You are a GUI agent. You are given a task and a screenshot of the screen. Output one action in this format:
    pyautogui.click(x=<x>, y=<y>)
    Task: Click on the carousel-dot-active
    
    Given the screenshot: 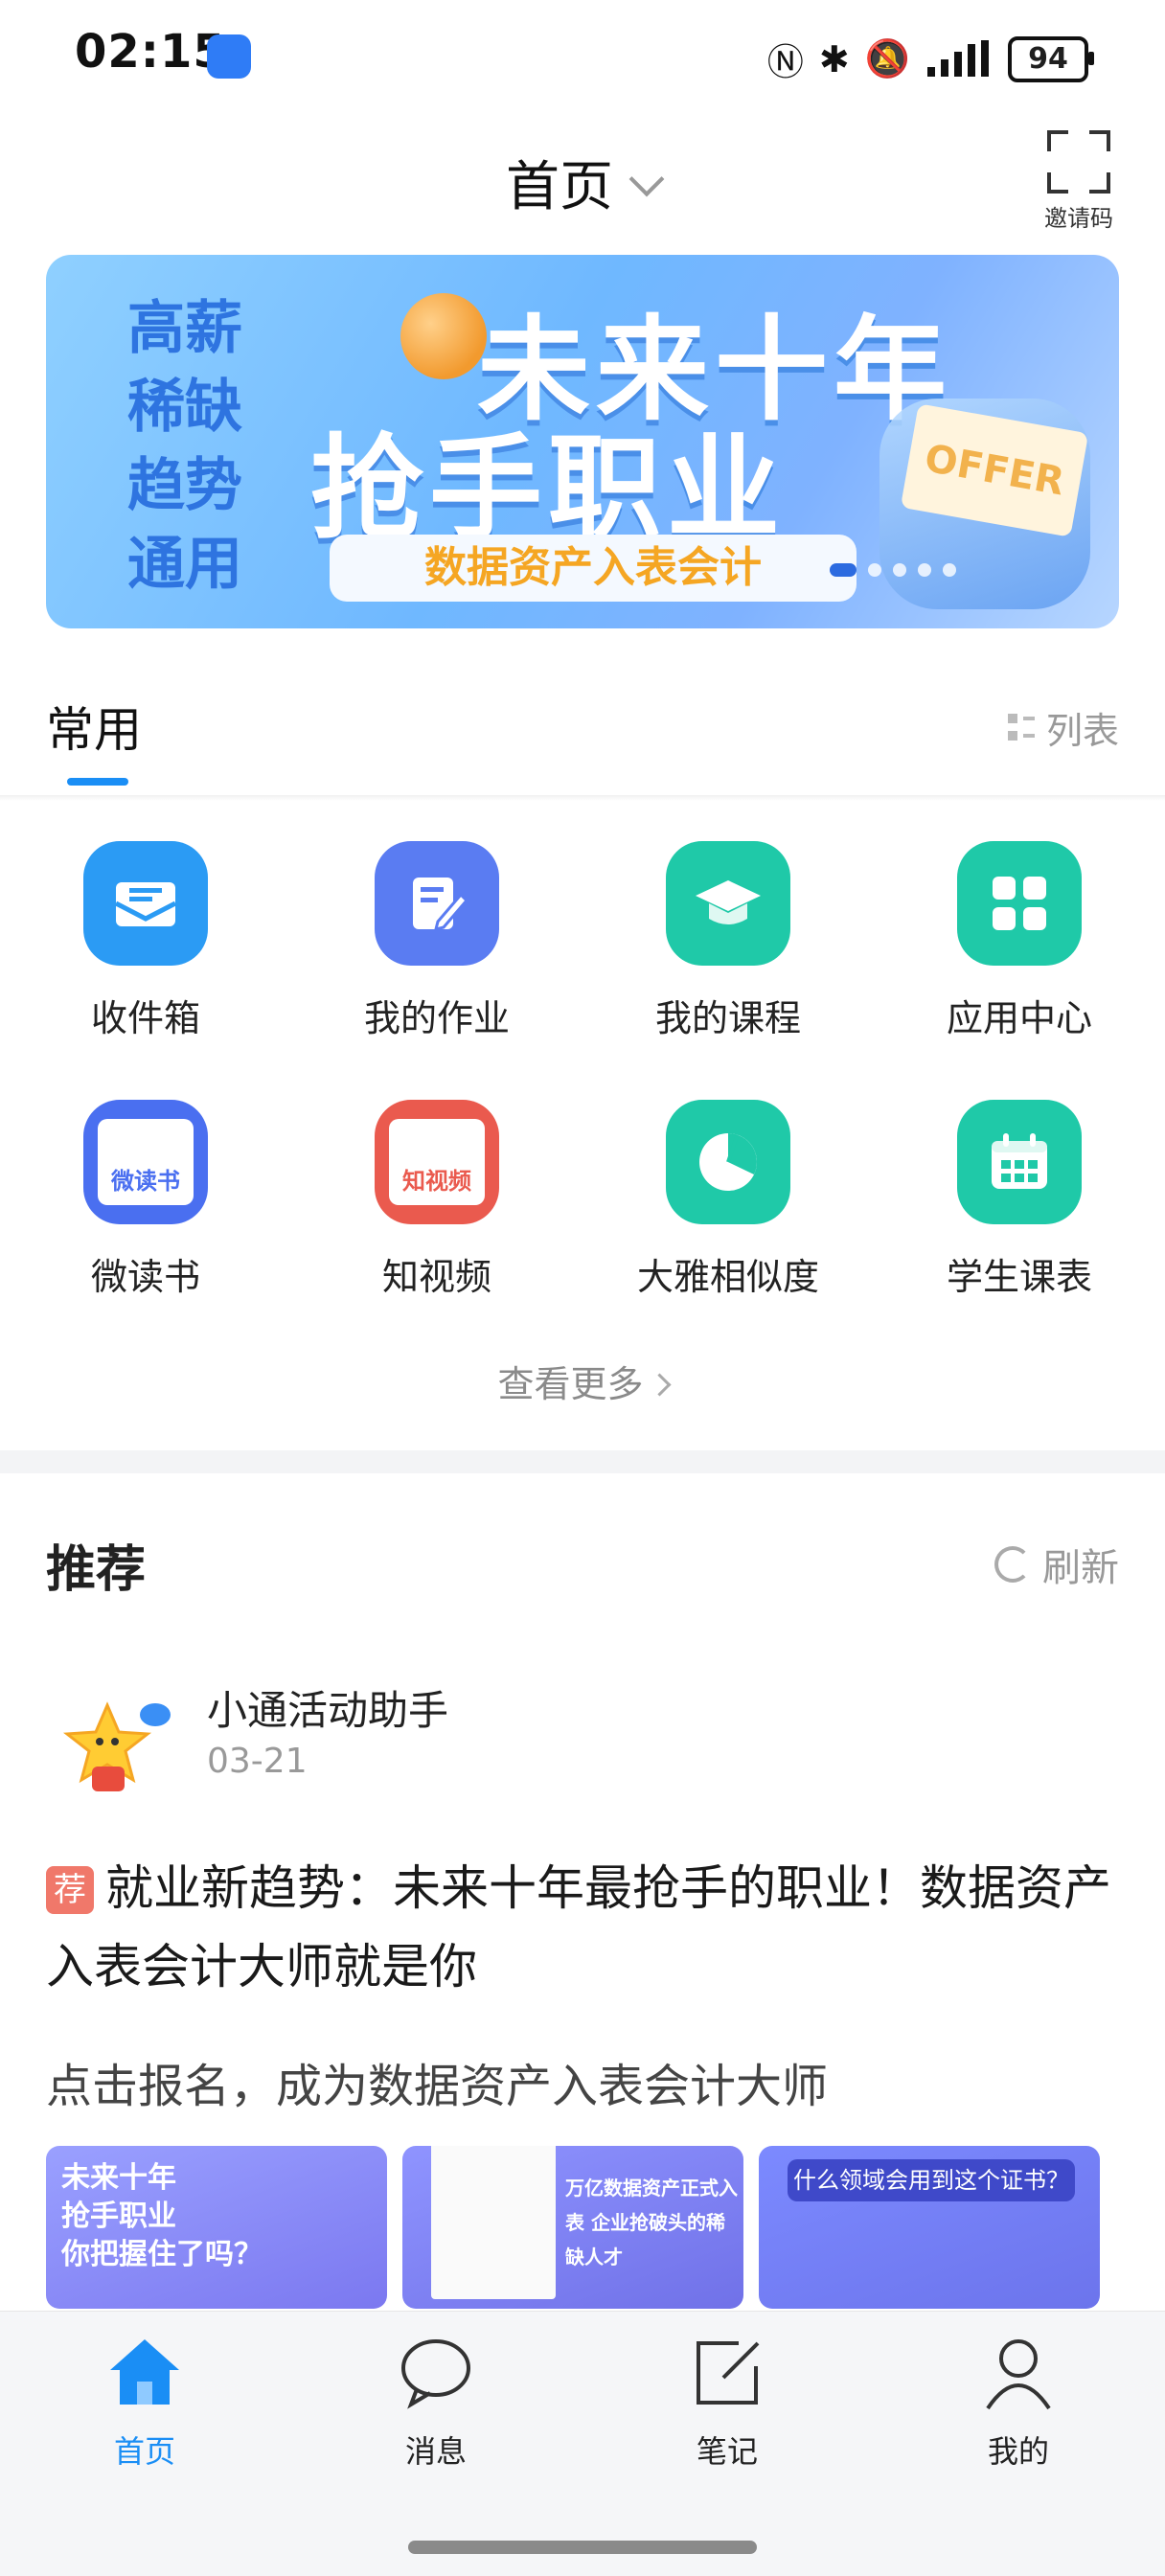 What is the action you would take?
    pyautogui.click(x=843, y=570)
    